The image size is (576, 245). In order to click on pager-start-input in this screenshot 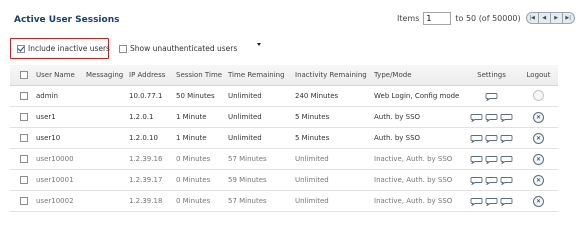, I will do `click(437, 18)`.